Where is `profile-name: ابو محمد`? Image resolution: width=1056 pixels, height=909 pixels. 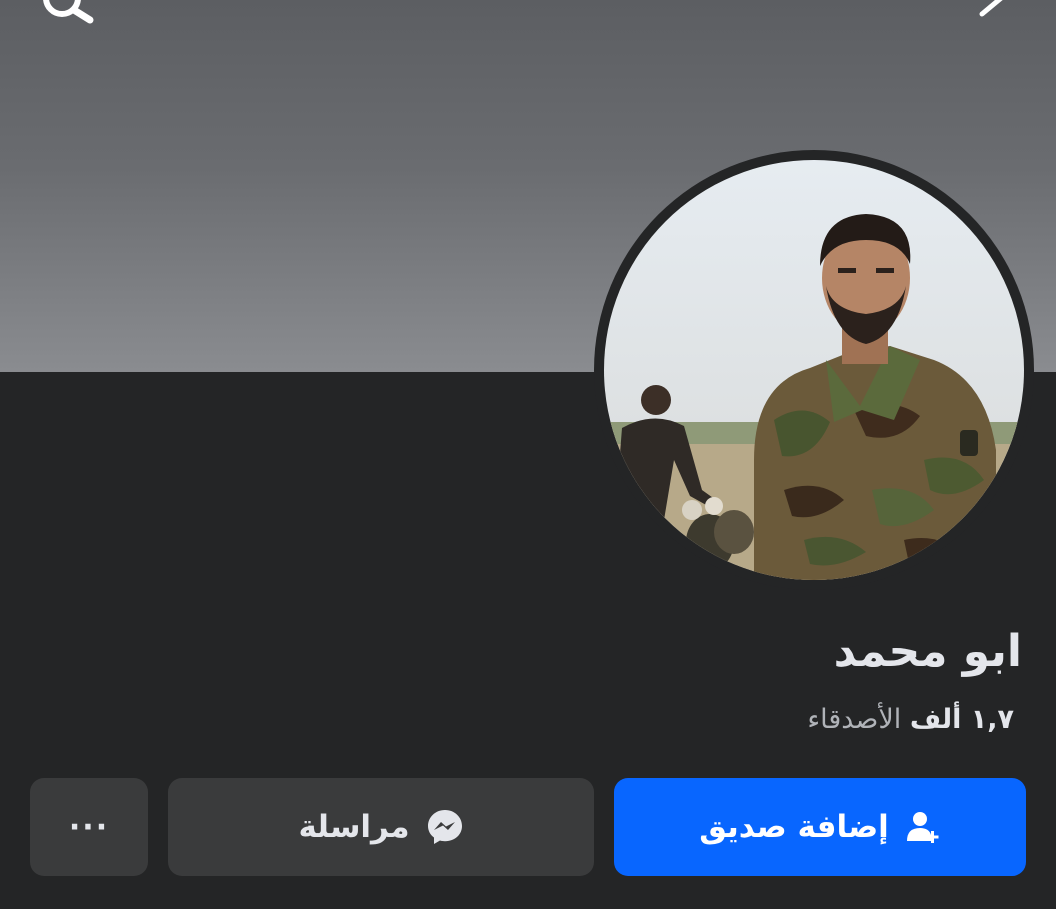 profile-name: ابو محمد is located at coordinates (927, 651).